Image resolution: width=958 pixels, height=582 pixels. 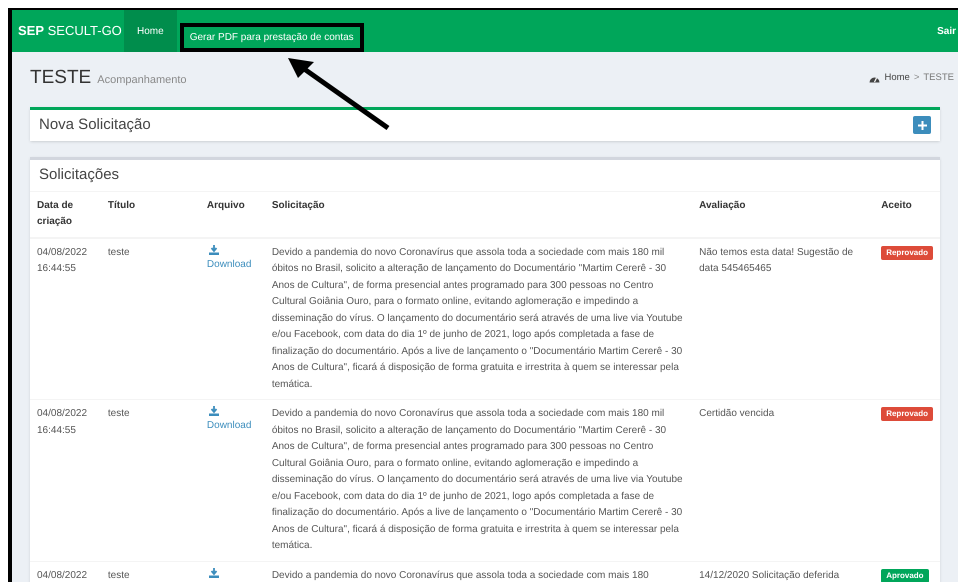 What do you see at coordinates (947, 31) in the screenshot?
I see `logout-link: Sair` at bounding box center [947, 31].